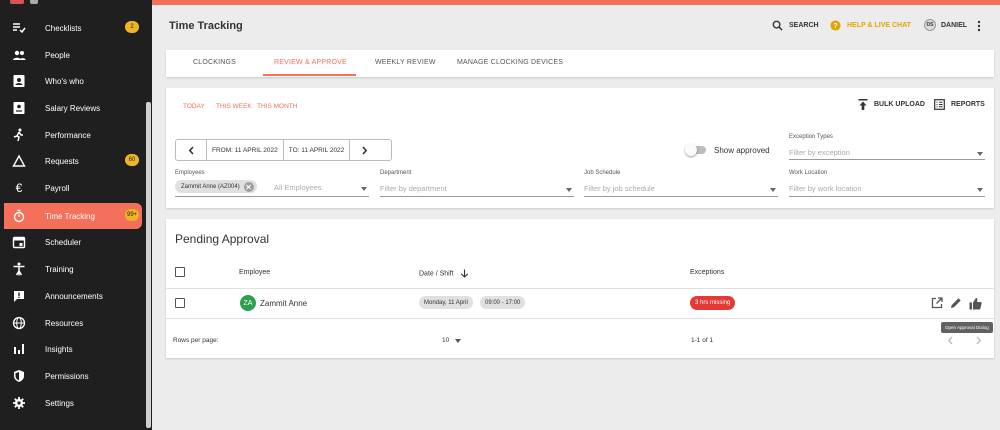 The width and height of the screenshot is (1000, 430). What do you see at coordinates (214, 62) in the screenshot?
I see `tab-clockings: CLOCKINGS` at bounding box center [214, 62].